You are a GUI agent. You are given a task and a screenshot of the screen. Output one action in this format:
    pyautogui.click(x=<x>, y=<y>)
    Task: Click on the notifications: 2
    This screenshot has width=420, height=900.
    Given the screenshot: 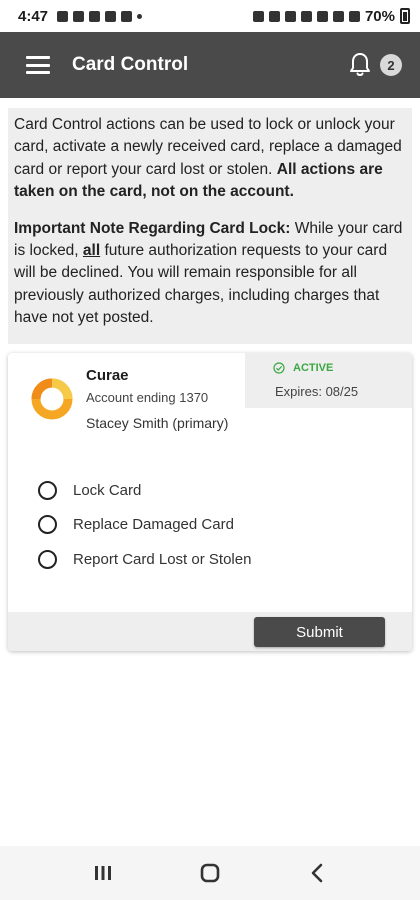 What is the action you would take?
    pyautogui.click(x=375, y=65)
    